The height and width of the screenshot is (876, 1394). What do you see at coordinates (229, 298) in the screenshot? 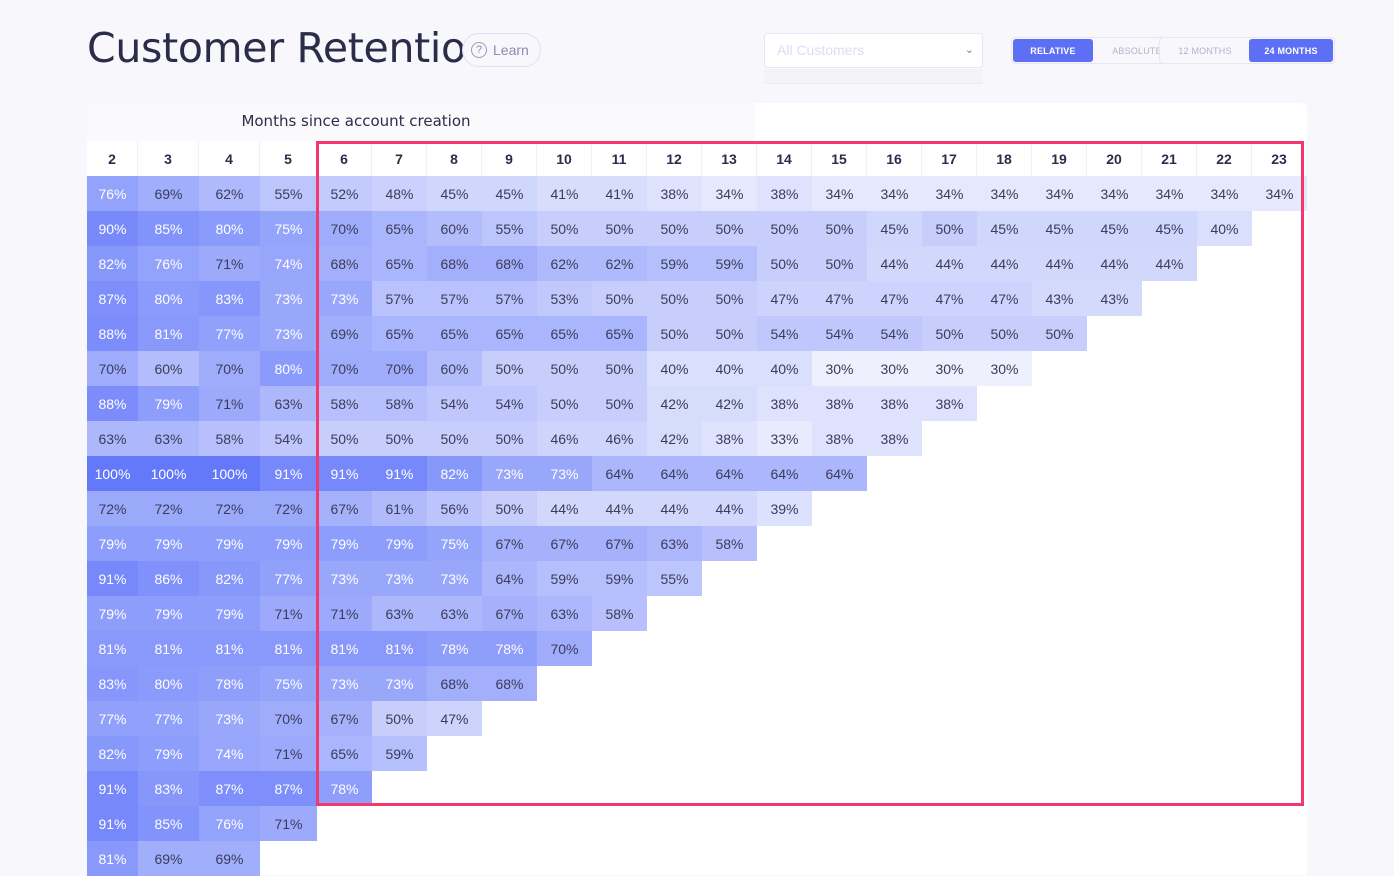
I see `retention-cell: 83%` at bounding box center [229, 298].